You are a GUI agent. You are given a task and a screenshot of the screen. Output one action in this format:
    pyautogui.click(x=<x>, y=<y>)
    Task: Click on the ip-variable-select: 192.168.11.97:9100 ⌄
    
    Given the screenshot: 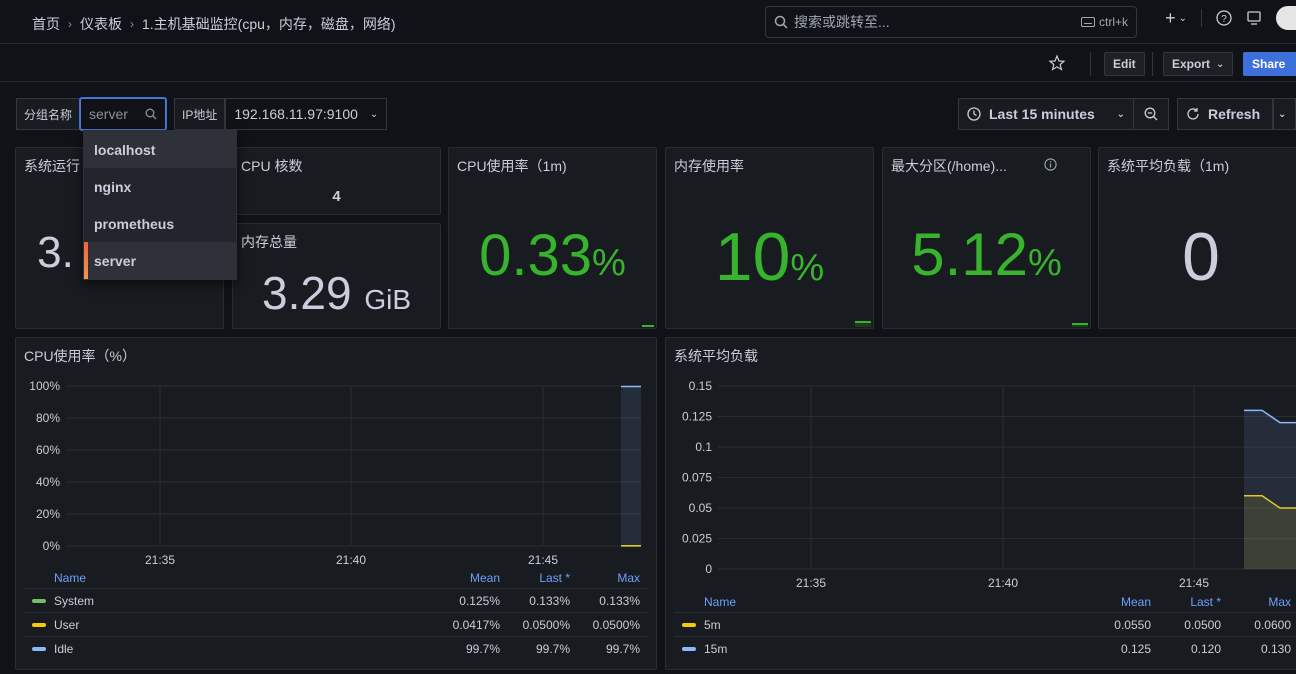 What is the action you would take?
    pyautogui.click(x=306, y=114)
    